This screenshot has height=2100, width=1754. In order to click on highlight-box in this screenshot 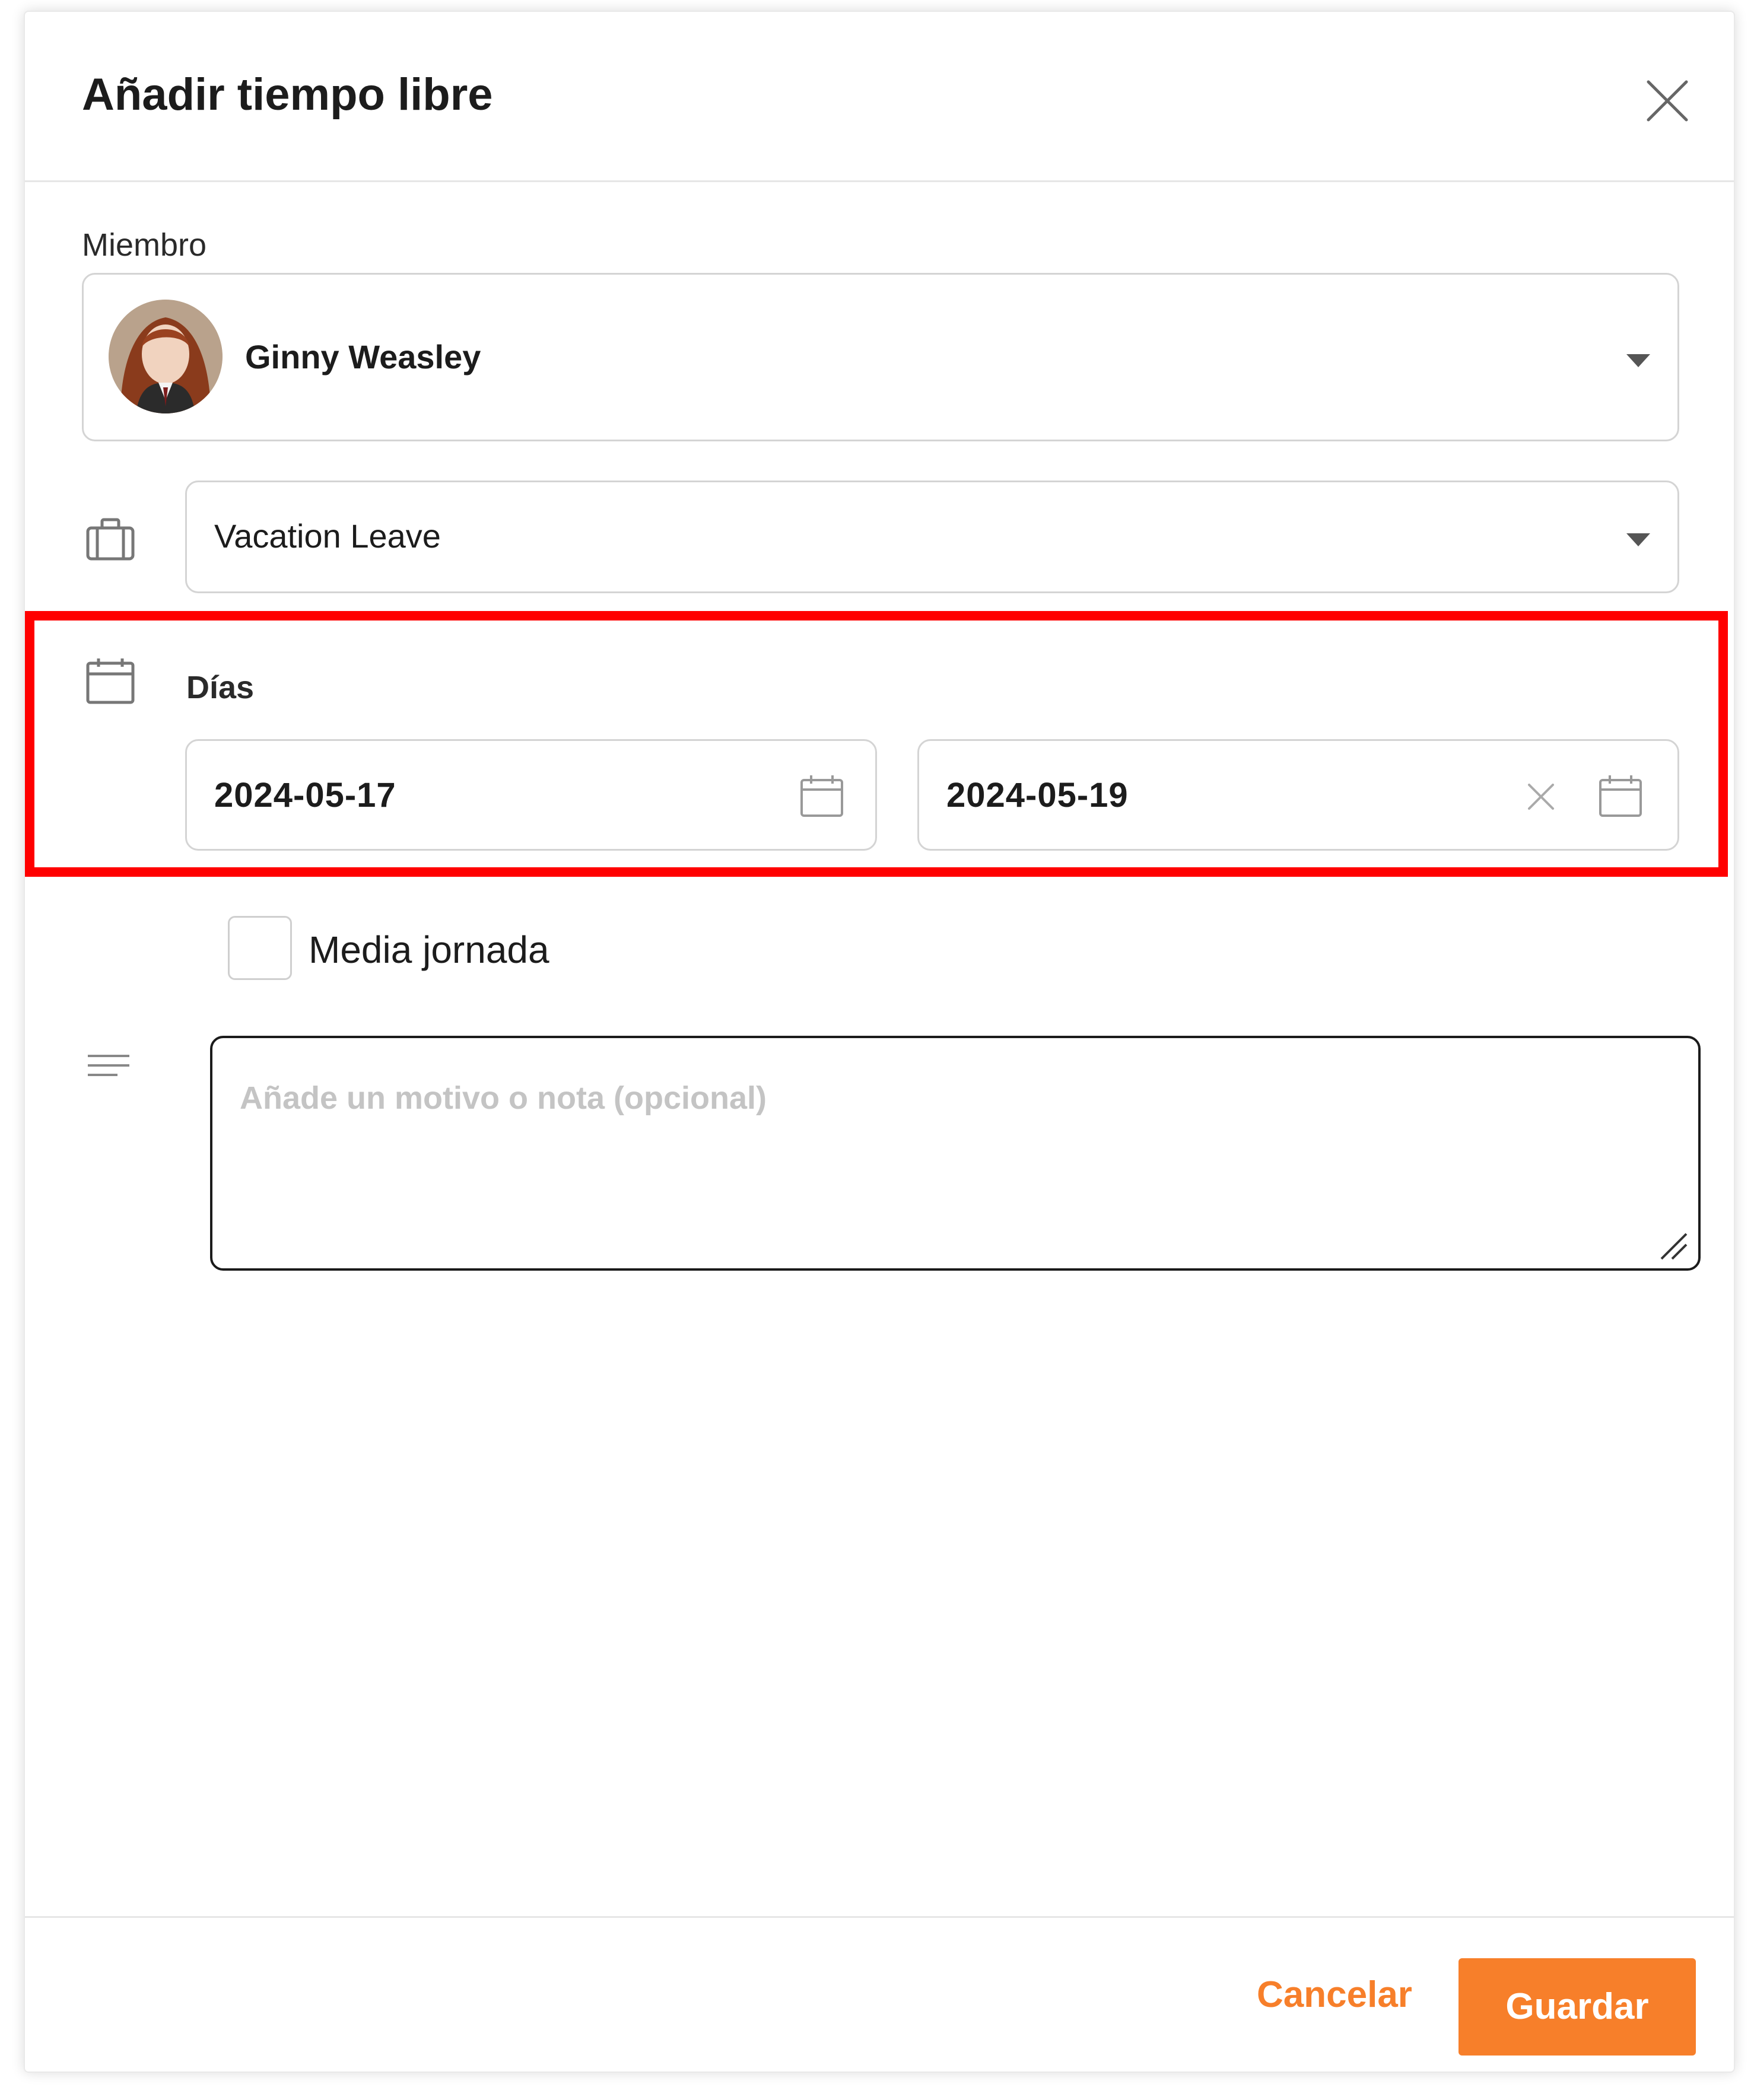, I will do `click(876, 744)`.